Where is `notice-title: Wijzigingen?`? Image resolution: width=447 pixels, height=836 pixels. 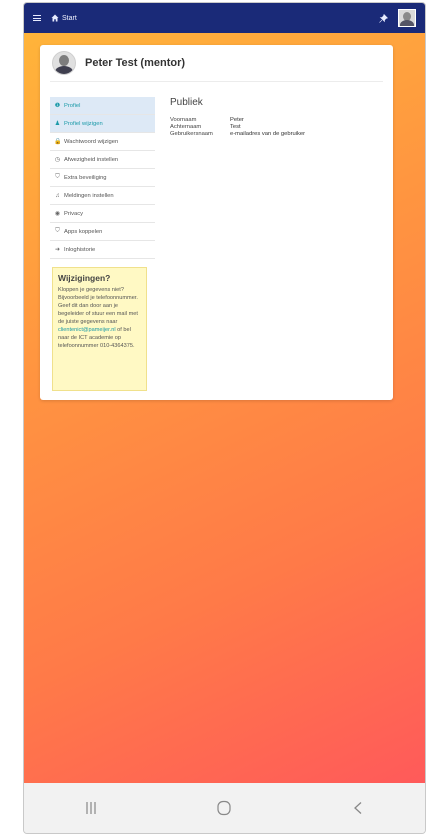 notice-title: Wijzigingen? is located at coordinates (84, 278).